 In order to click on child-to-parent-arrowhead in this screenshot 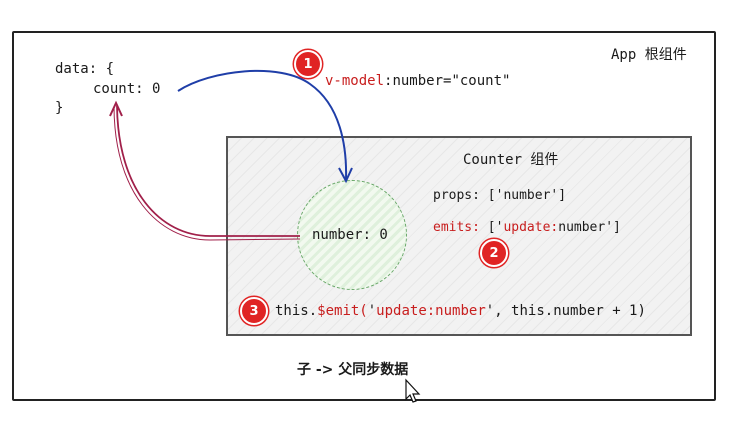, I will do `click(116, 108)`.